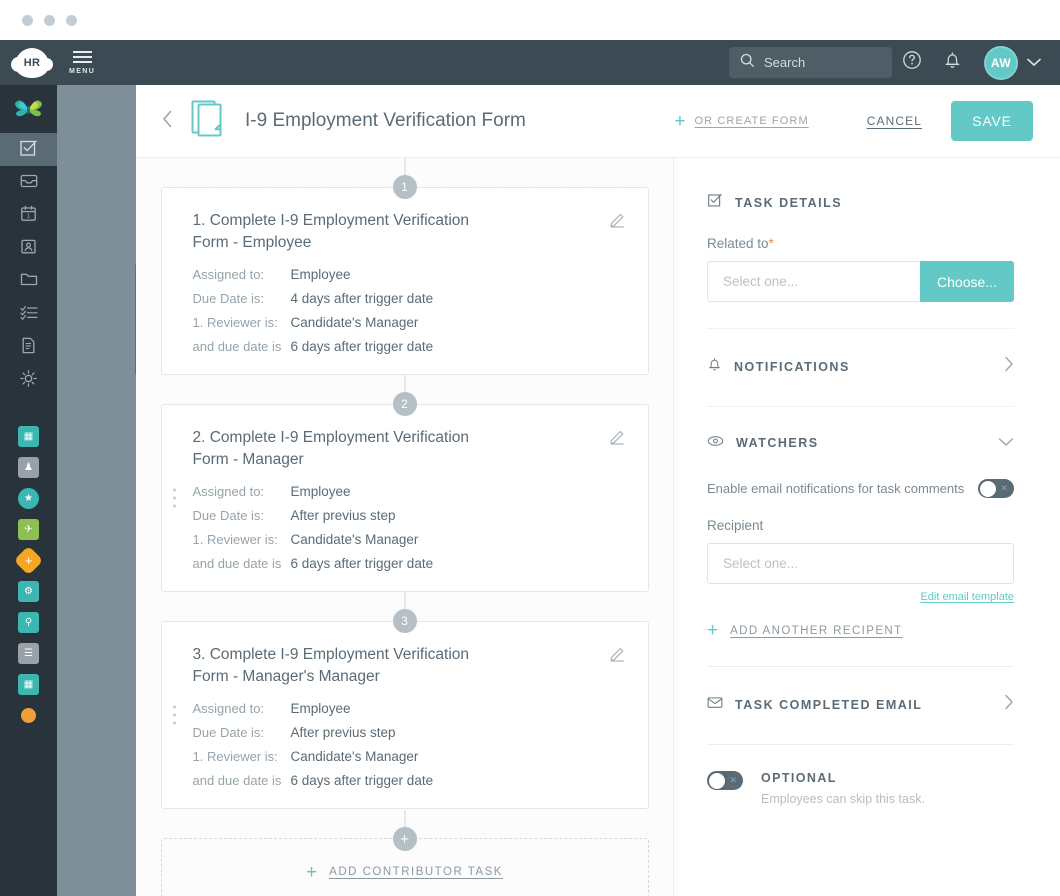 Image resolution: width=1060 pixels, height=896 pixels. I want to click on sidebar-item-tasks, so click(28, 149).